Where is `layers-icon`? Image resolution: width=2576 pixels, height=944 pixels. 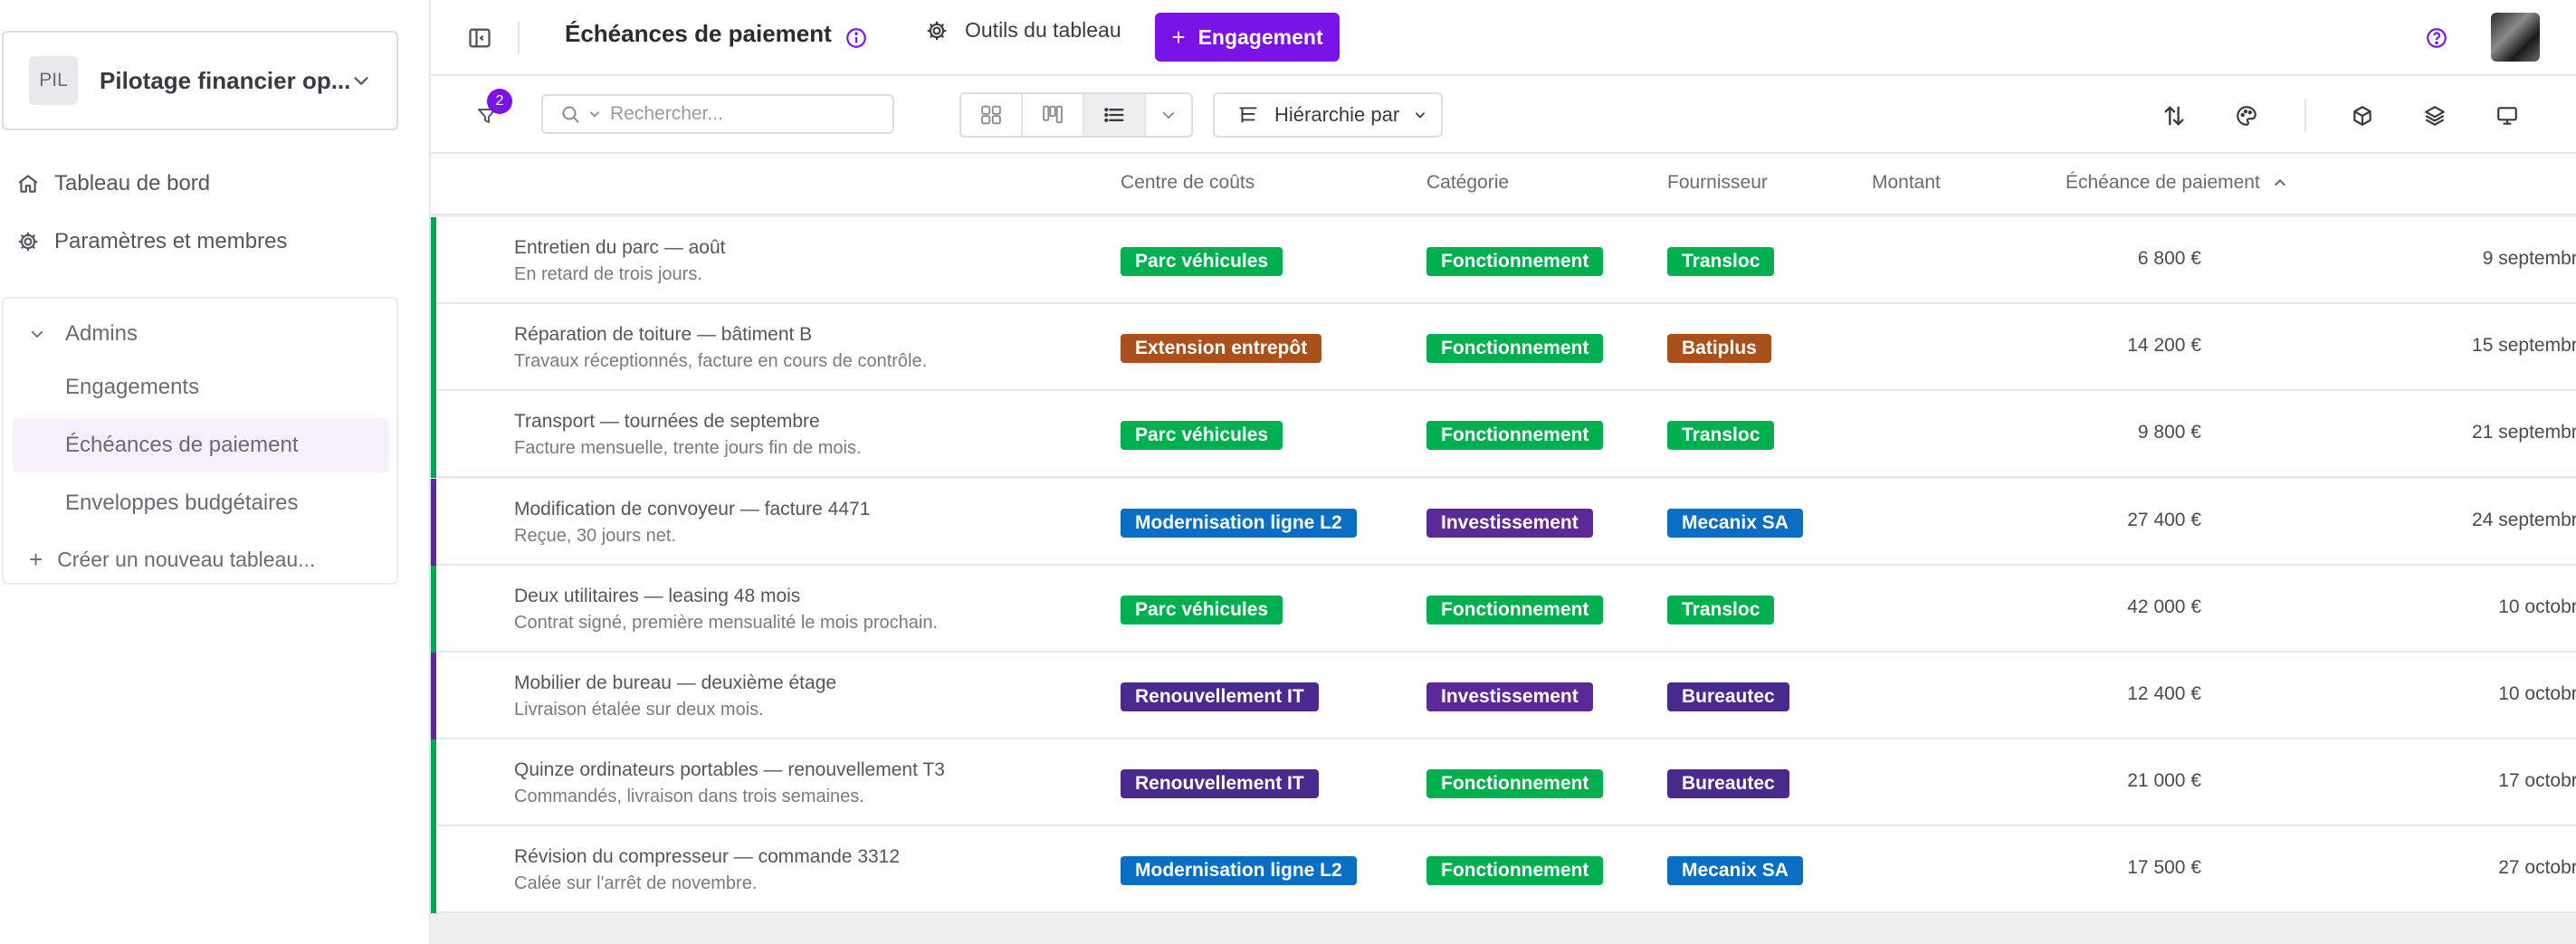
layers-icon is located at coordinates (2435, 116).